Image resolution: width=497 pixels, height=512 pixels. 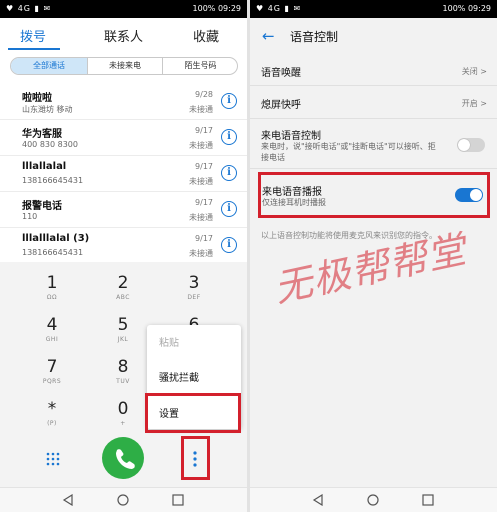 What do you see at coordinates (53, 459) in the screenshot?
I see `dialpad-grid-icon` at bounding box center [53, 459].